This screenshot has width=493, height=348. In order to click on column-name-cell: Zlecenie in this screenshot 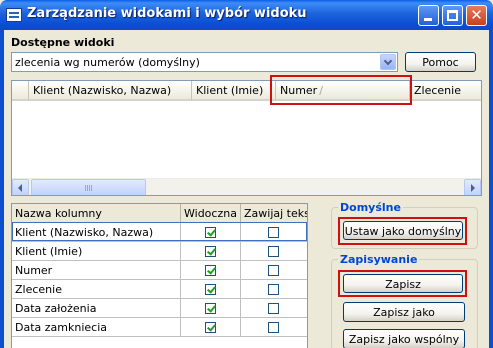, I will do `click(96, 289)`.